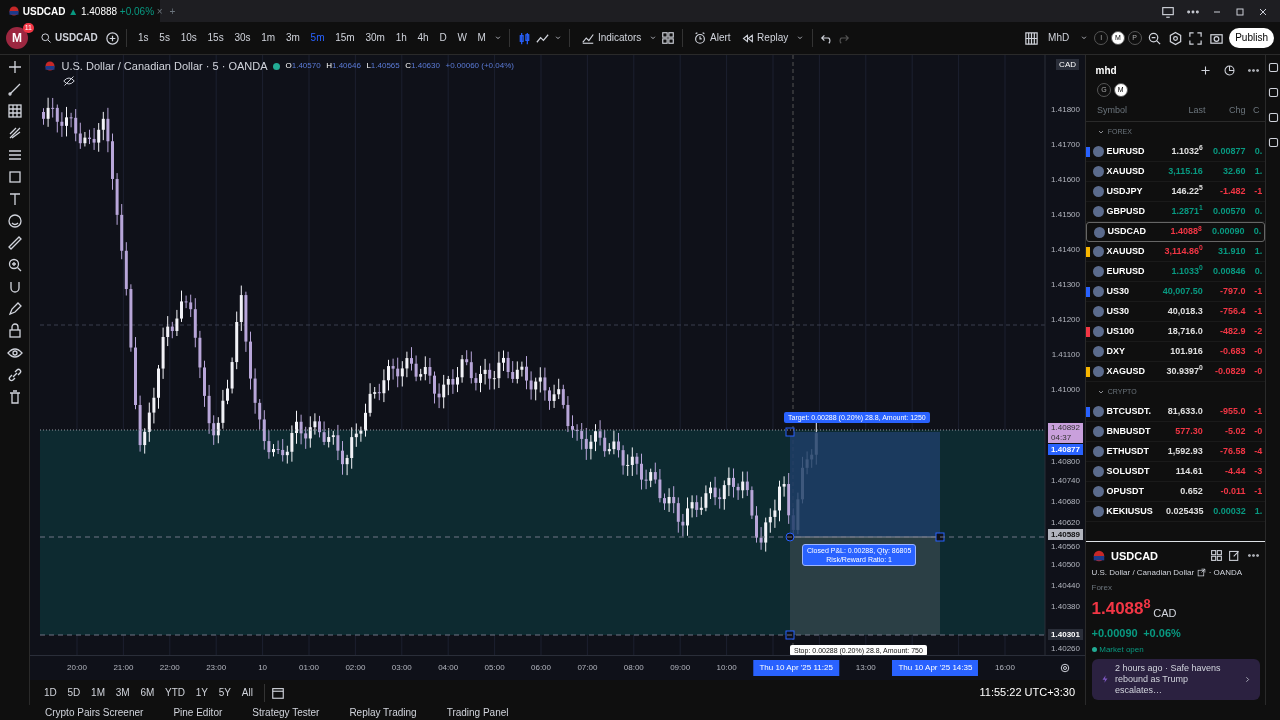 This screenshot has height=720, width=1280. I want to click on ruler-icon, so click(14, 243).